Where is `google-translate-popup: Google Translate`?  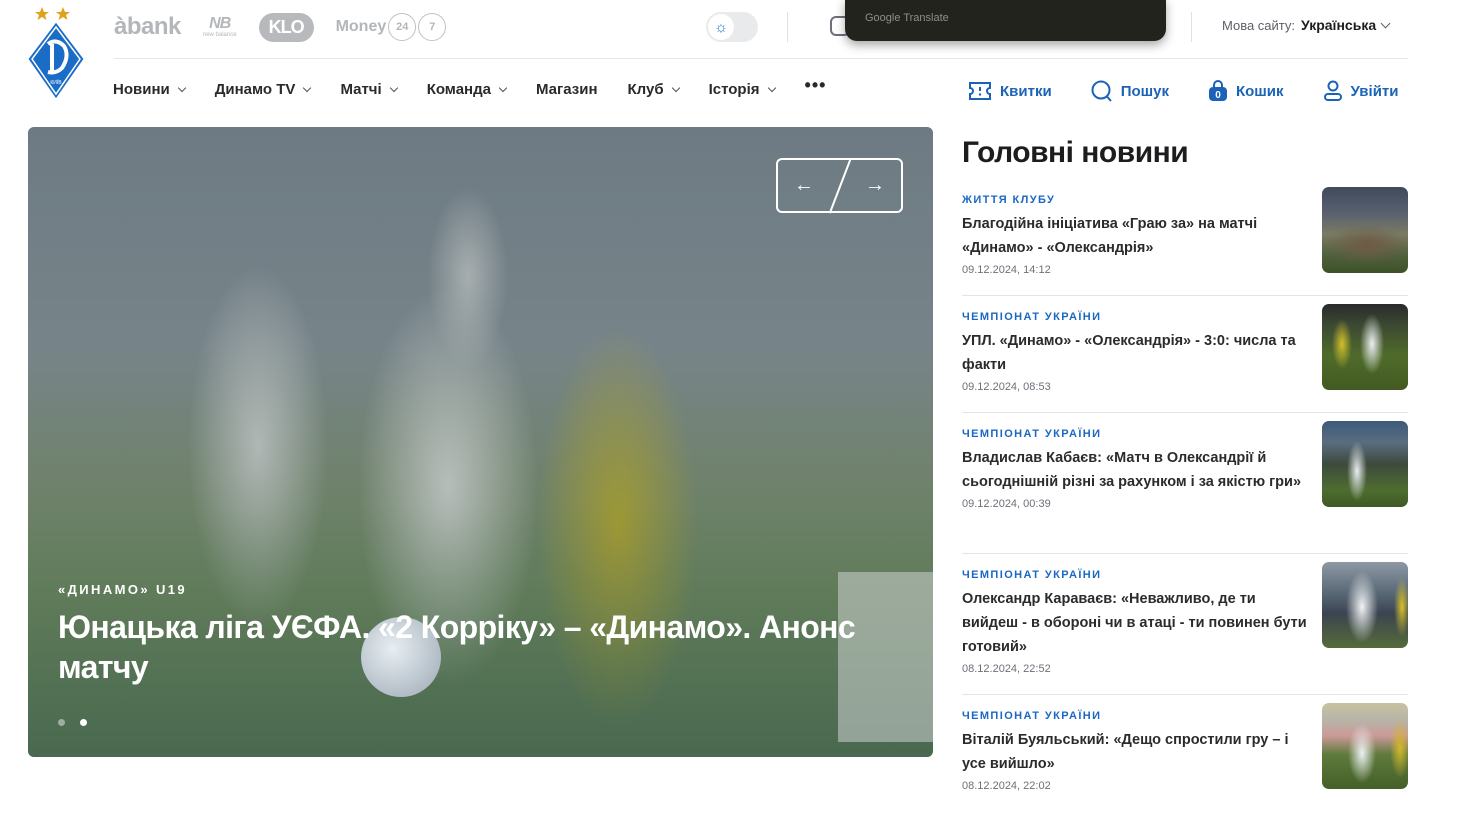
google-translate-popup: Google Translate is located at coordinates (1005, 20).